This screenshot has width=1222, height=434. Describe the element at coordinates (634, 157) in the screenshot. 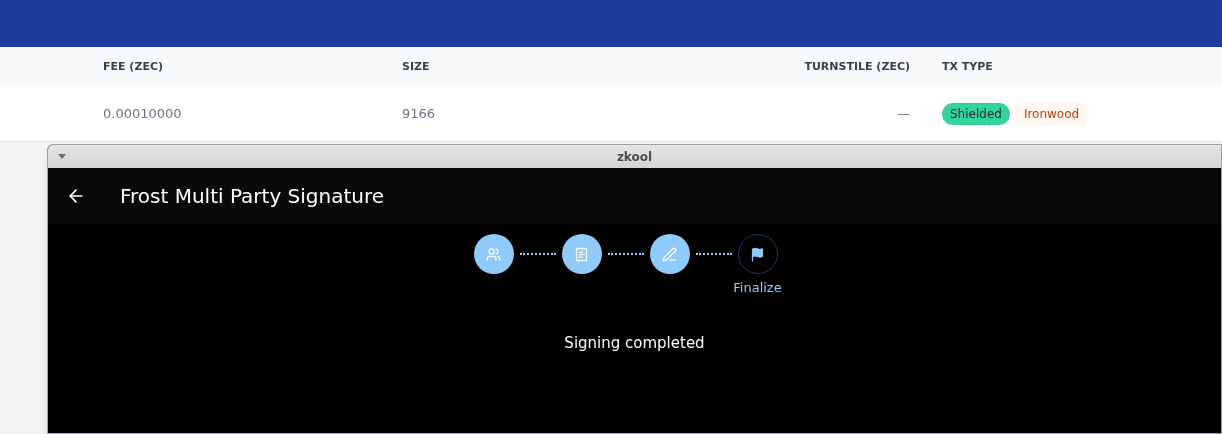

I see `window-title: zkool` at that location.